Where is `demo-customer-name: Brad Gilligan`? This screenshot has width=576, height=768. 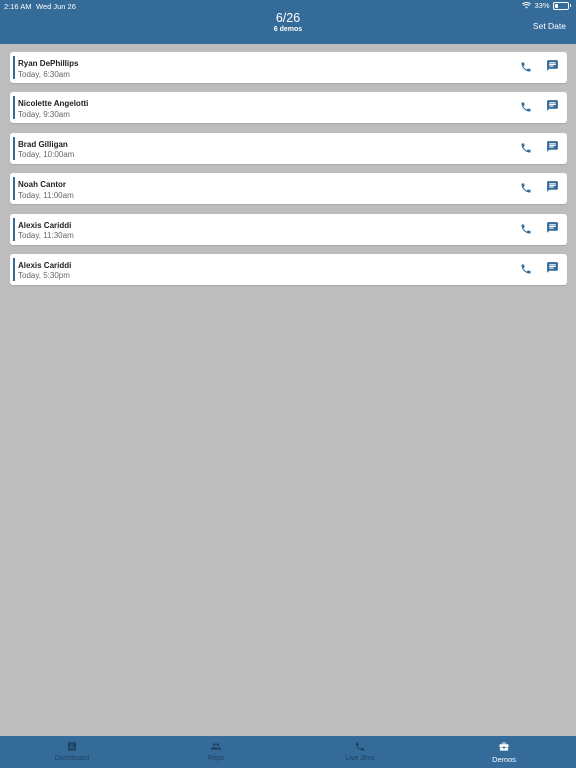
demo-customer-name: Brad Gilligan is located at coordinates (43, 144).